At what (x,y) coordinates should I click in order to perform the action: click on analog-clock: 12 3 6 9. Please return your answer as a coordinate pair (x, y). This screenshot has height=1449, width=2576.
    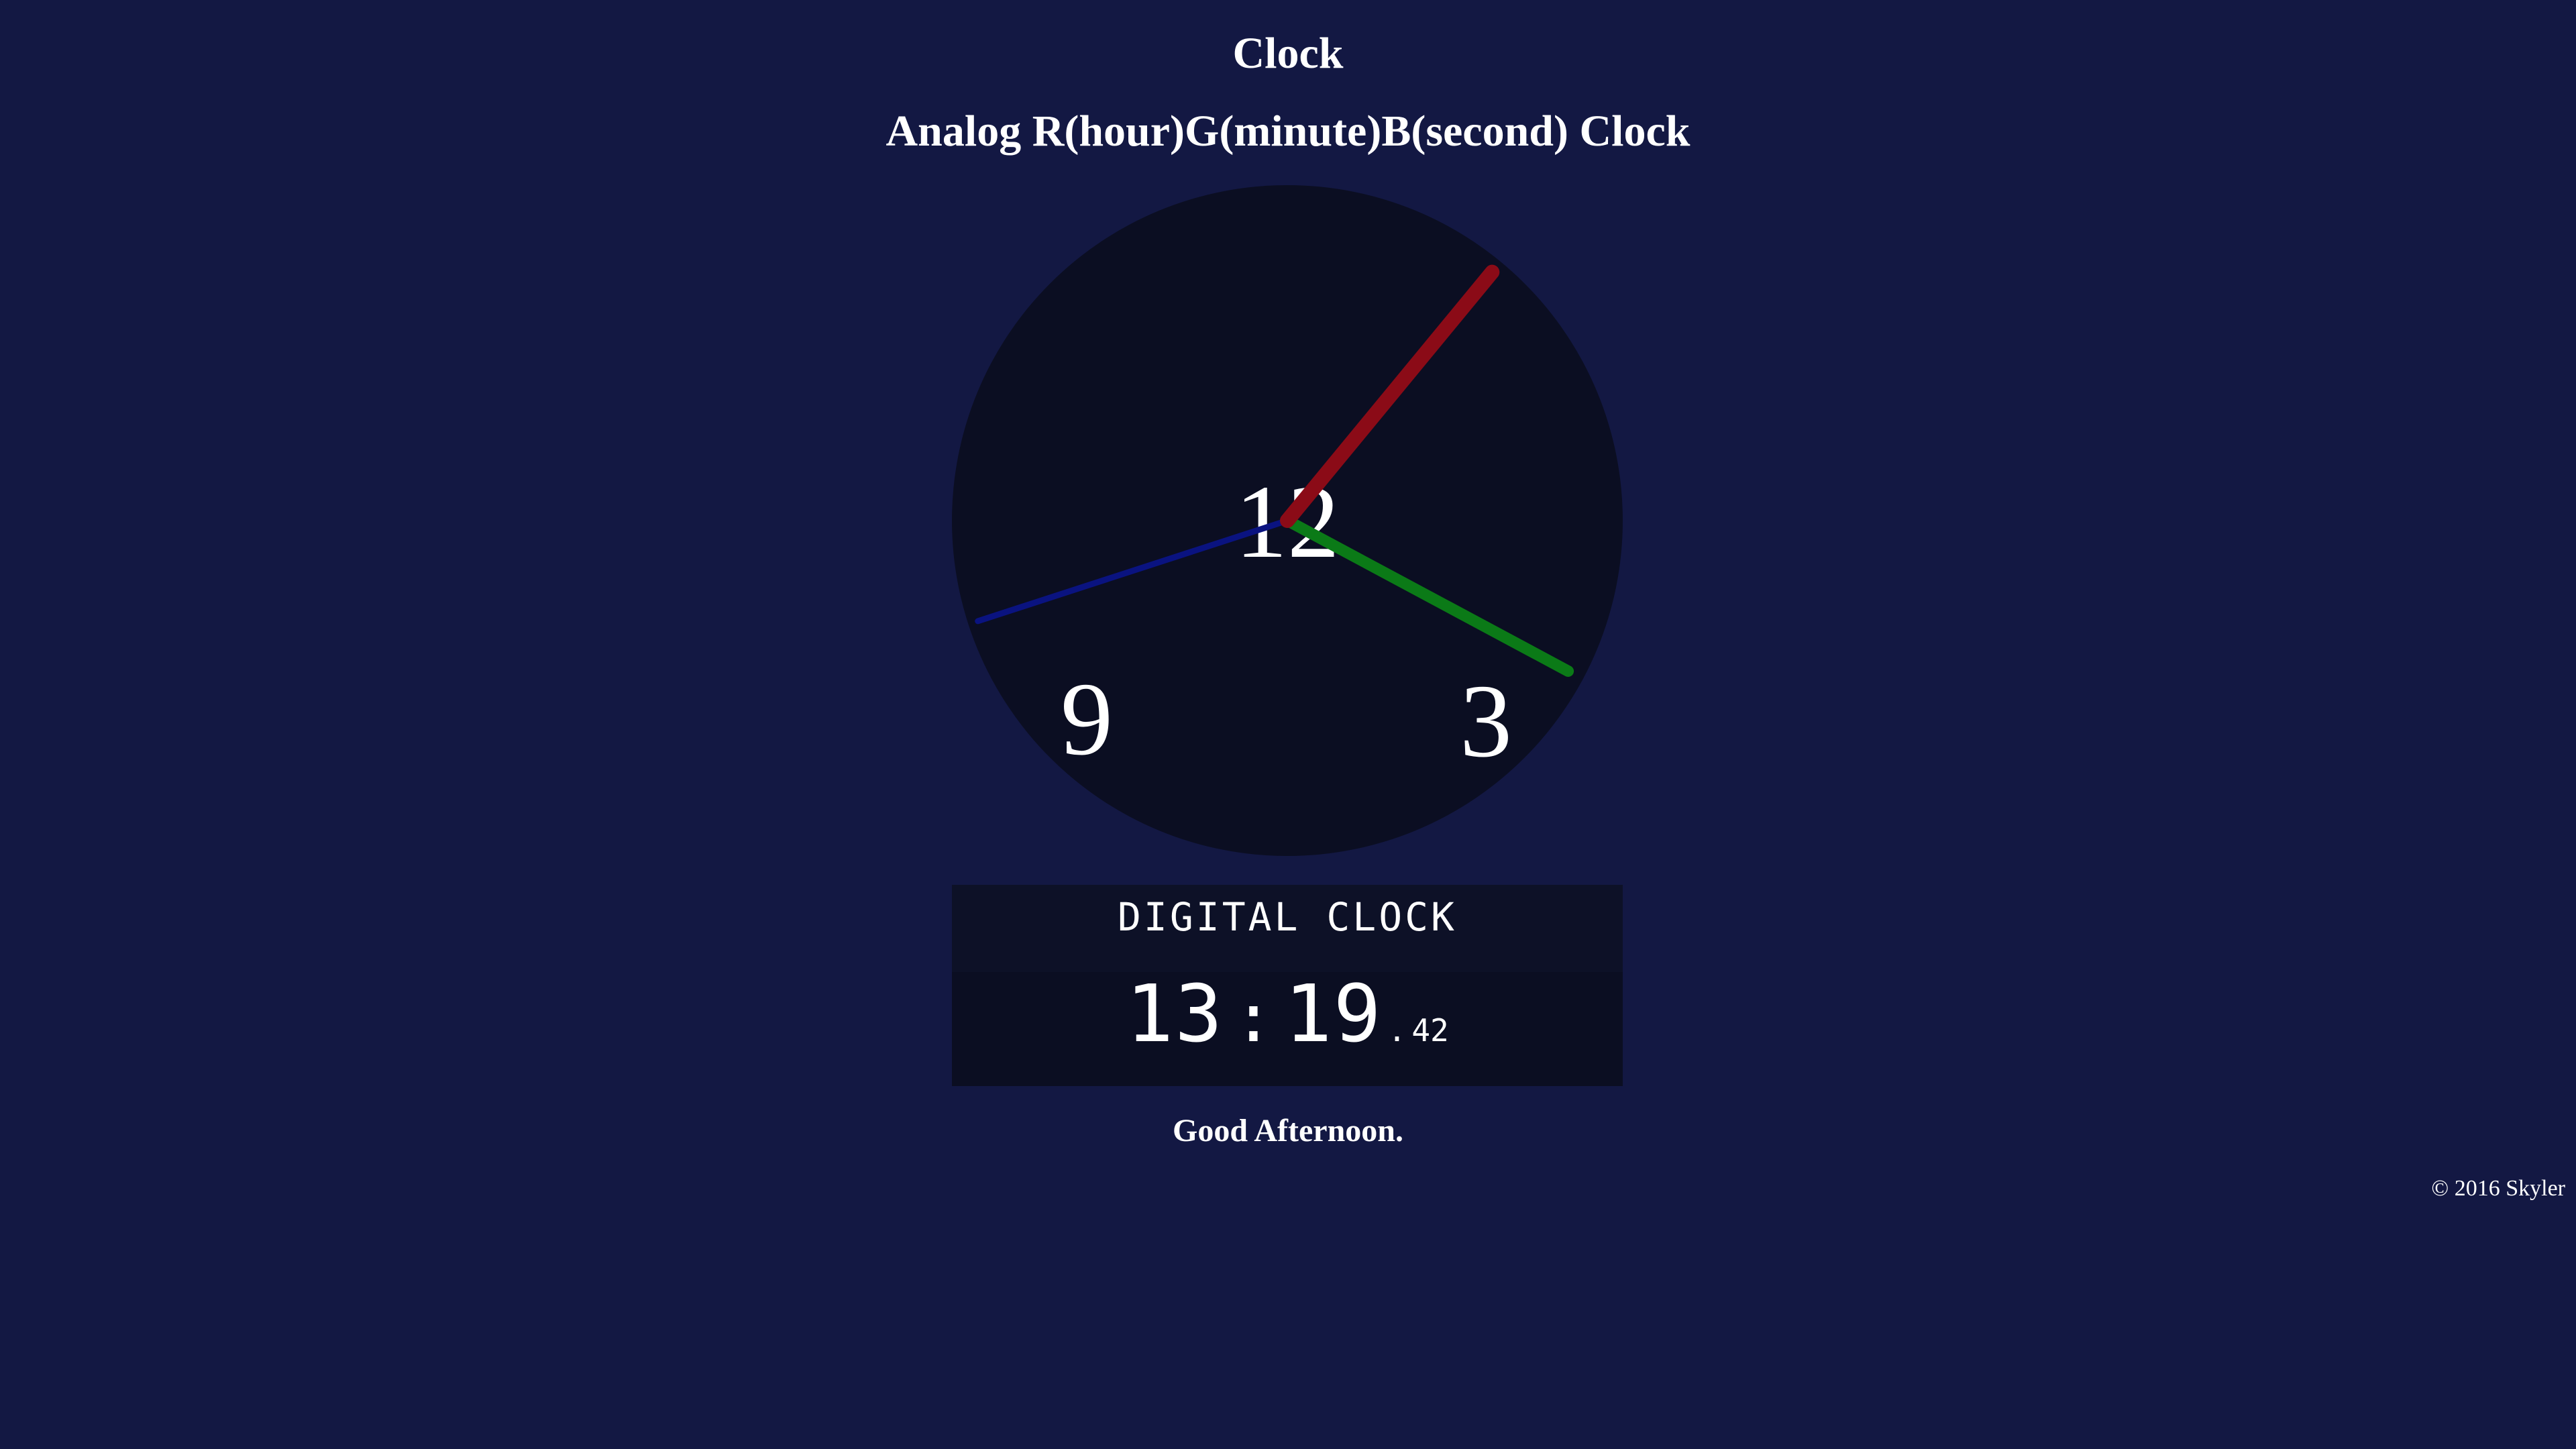
    Looking at the image, I should click on (1287, 520).